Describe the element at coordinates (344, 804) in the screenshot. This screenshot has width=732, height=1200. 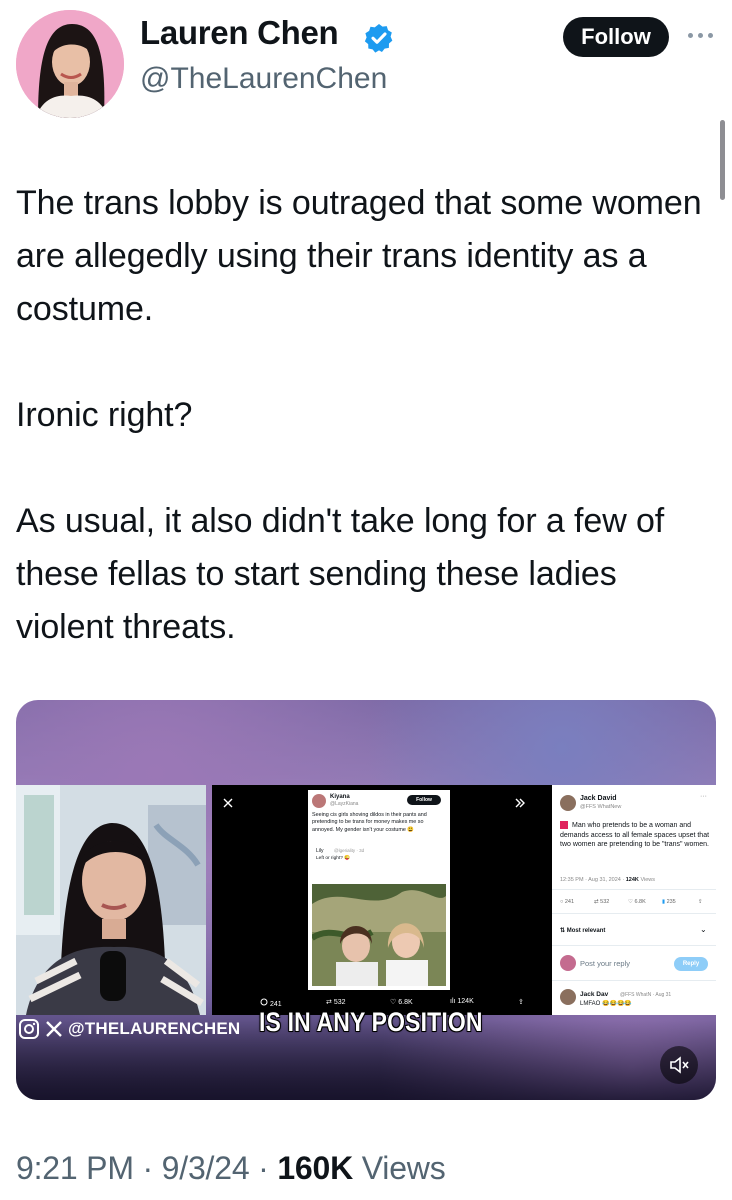
I see `inner-post-handle: @LayzKiana` at that location.